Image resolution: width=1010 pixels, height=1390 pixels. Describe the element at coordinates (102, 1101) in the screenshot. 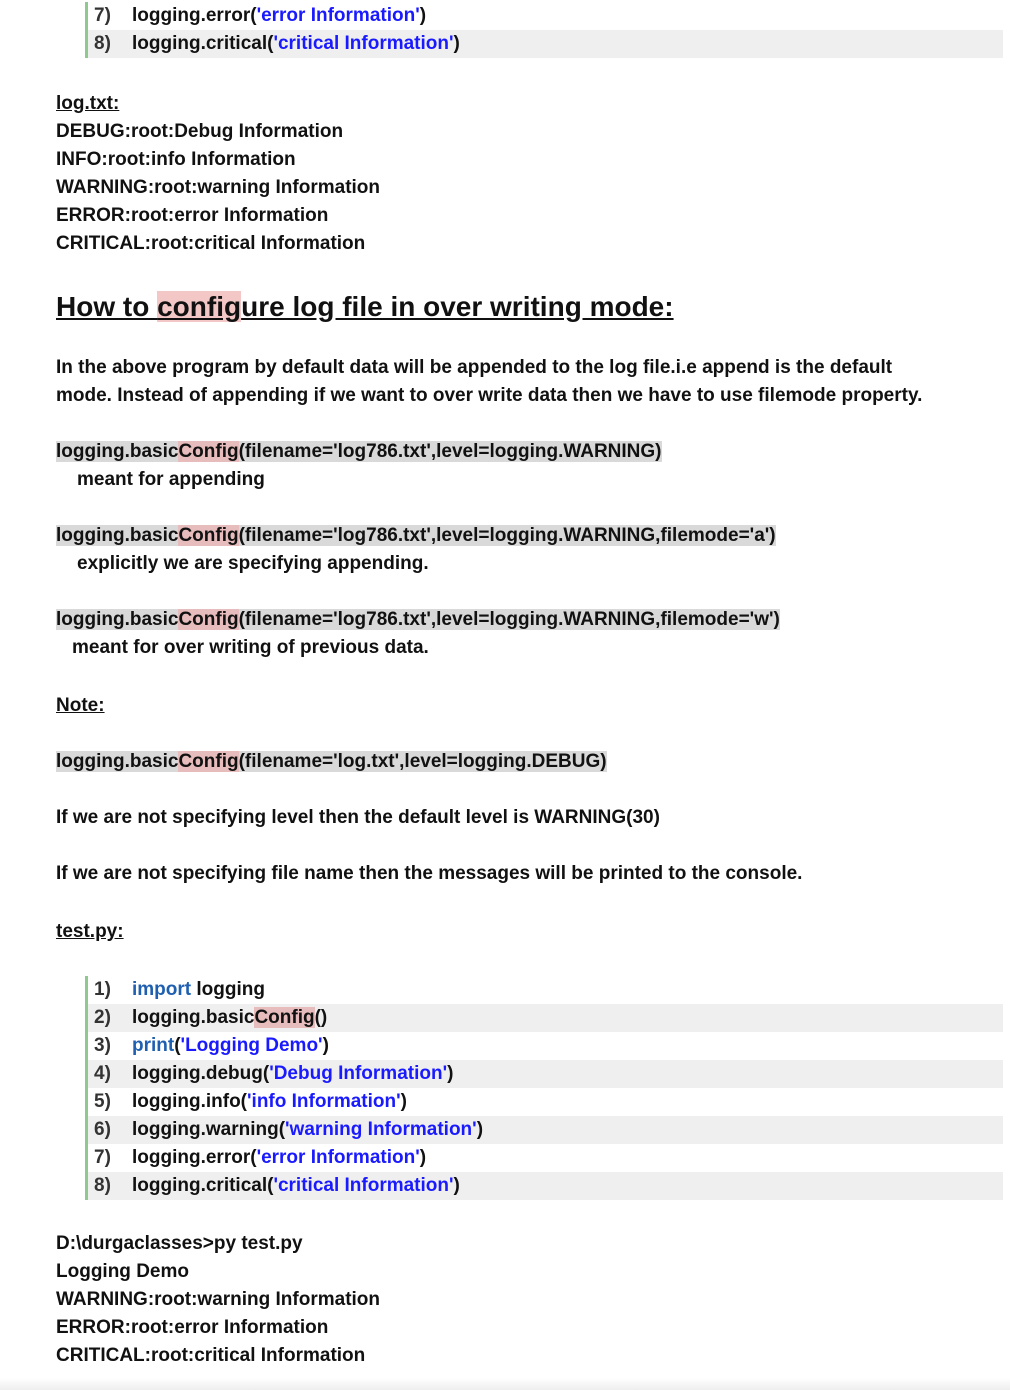

I see `line-number: 5)` at that location.